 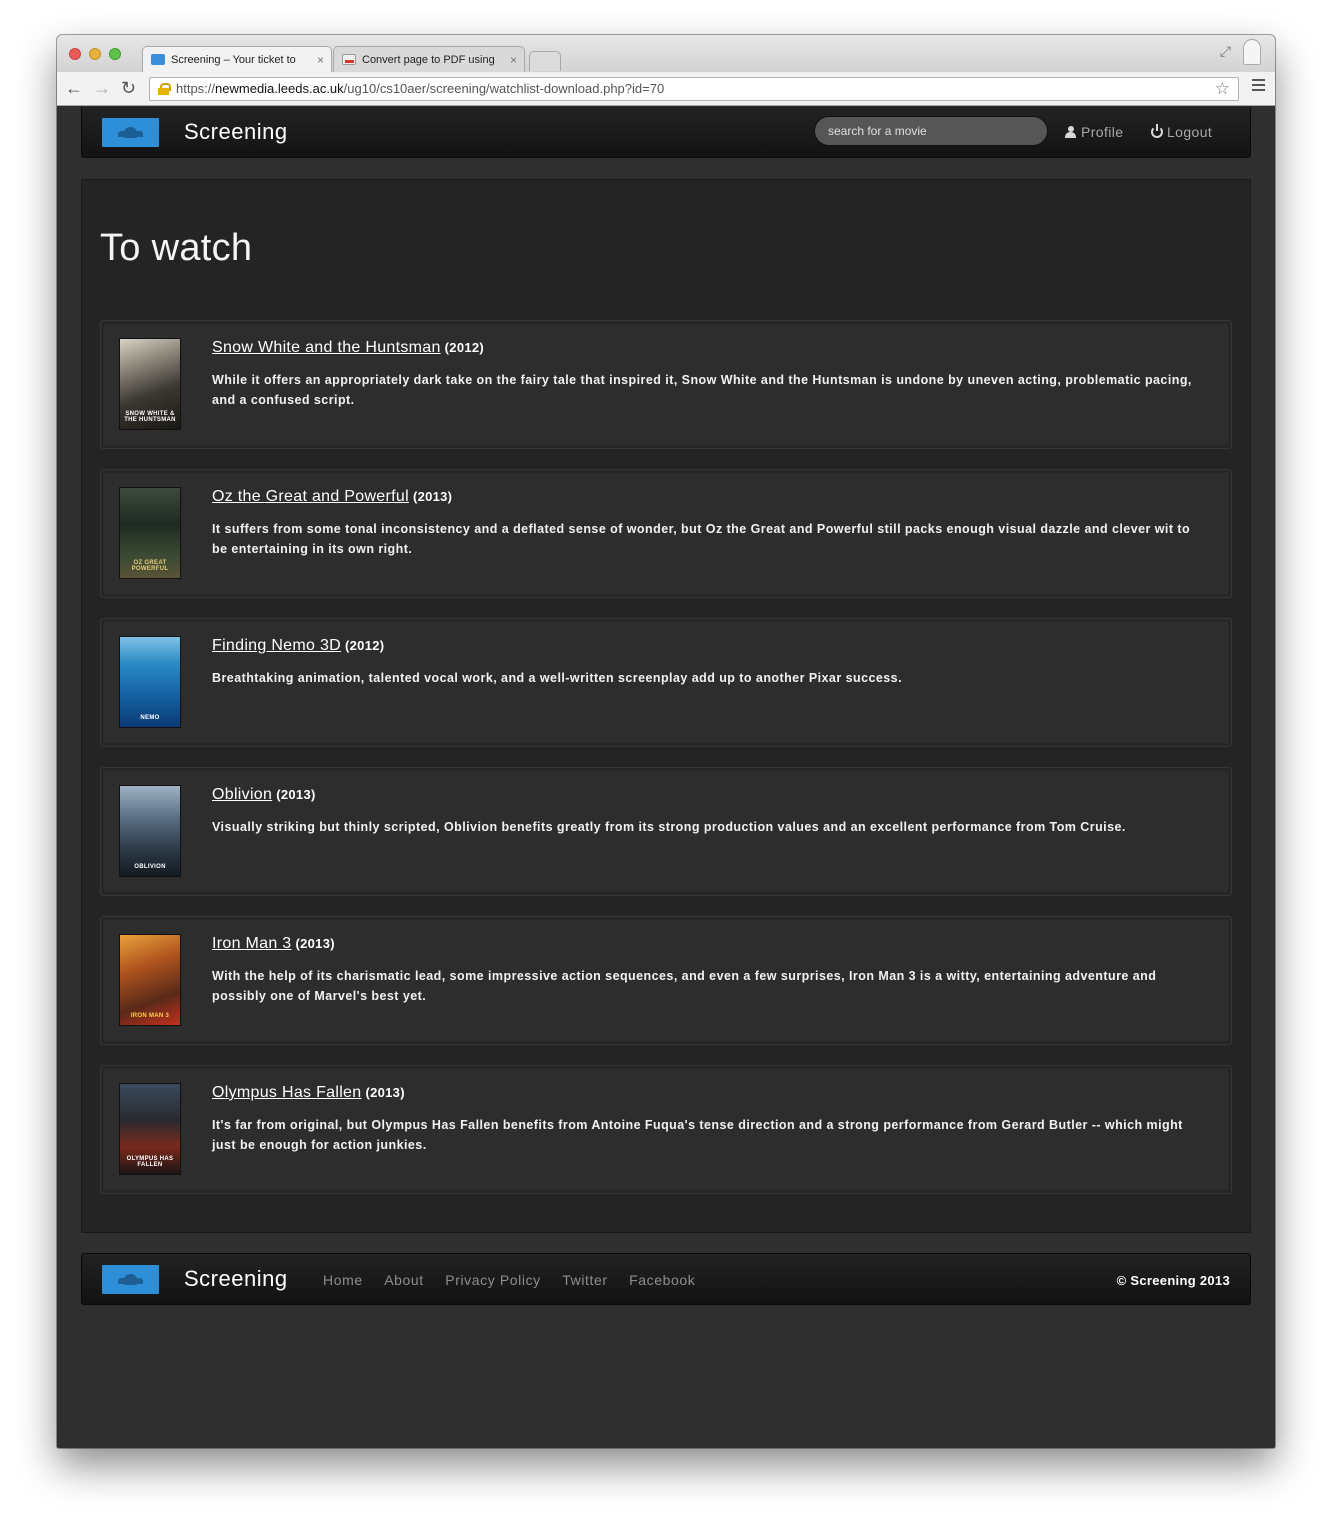 What do you see at coordinates (164, 89) in the screenshot?
I see `lock-warning-icon` at bounding box center [164, 89].